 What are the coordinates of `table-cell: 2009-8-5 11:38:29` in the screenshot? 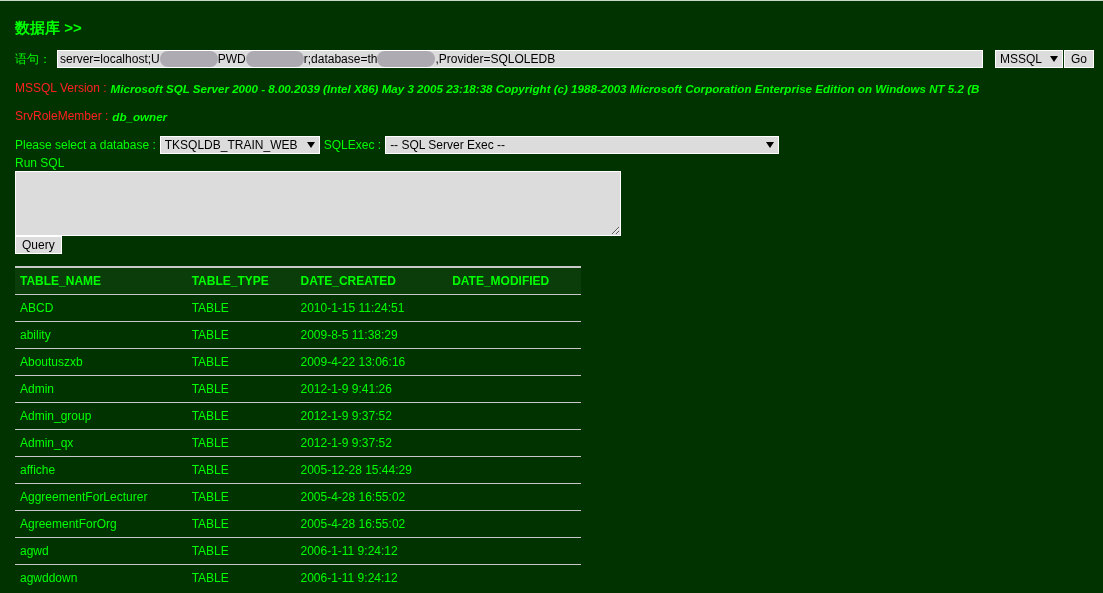 It's located at (371, 335).